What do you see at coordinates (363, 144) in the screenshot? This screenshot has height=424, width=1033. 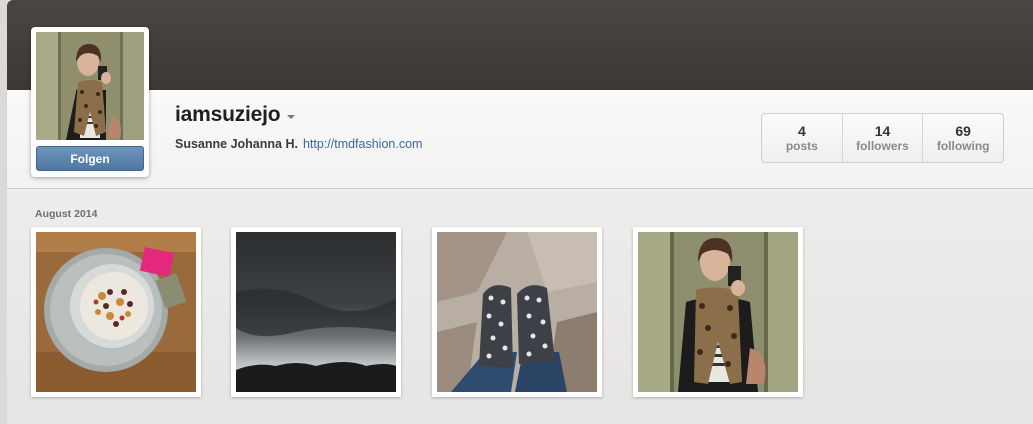 I see `website-link: http://tmdfashion.com` at bounding box center [363, 144].